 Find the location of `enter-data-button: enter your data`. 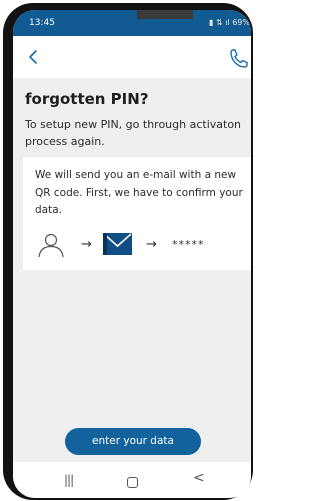

enter-data-button: enter your data is located at coordinates (133, 441).